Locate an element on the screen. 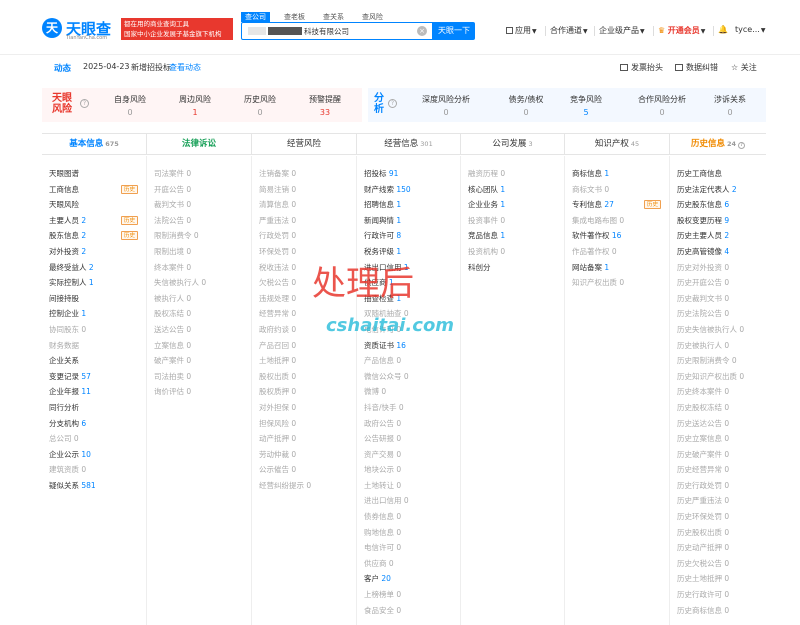 This screenshot has height=625, width=800. list-item: 电信许可 0 is located at coordinates (408, 548).